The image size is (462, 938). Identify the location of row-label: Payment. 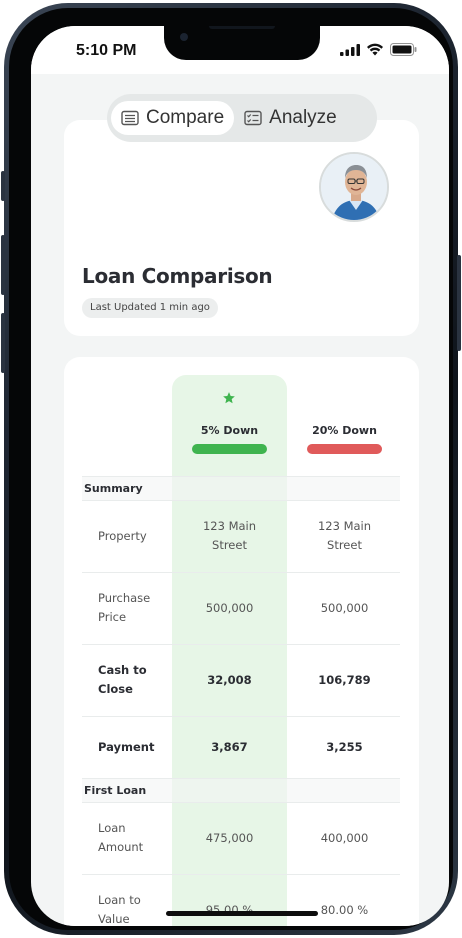
(126, 747).